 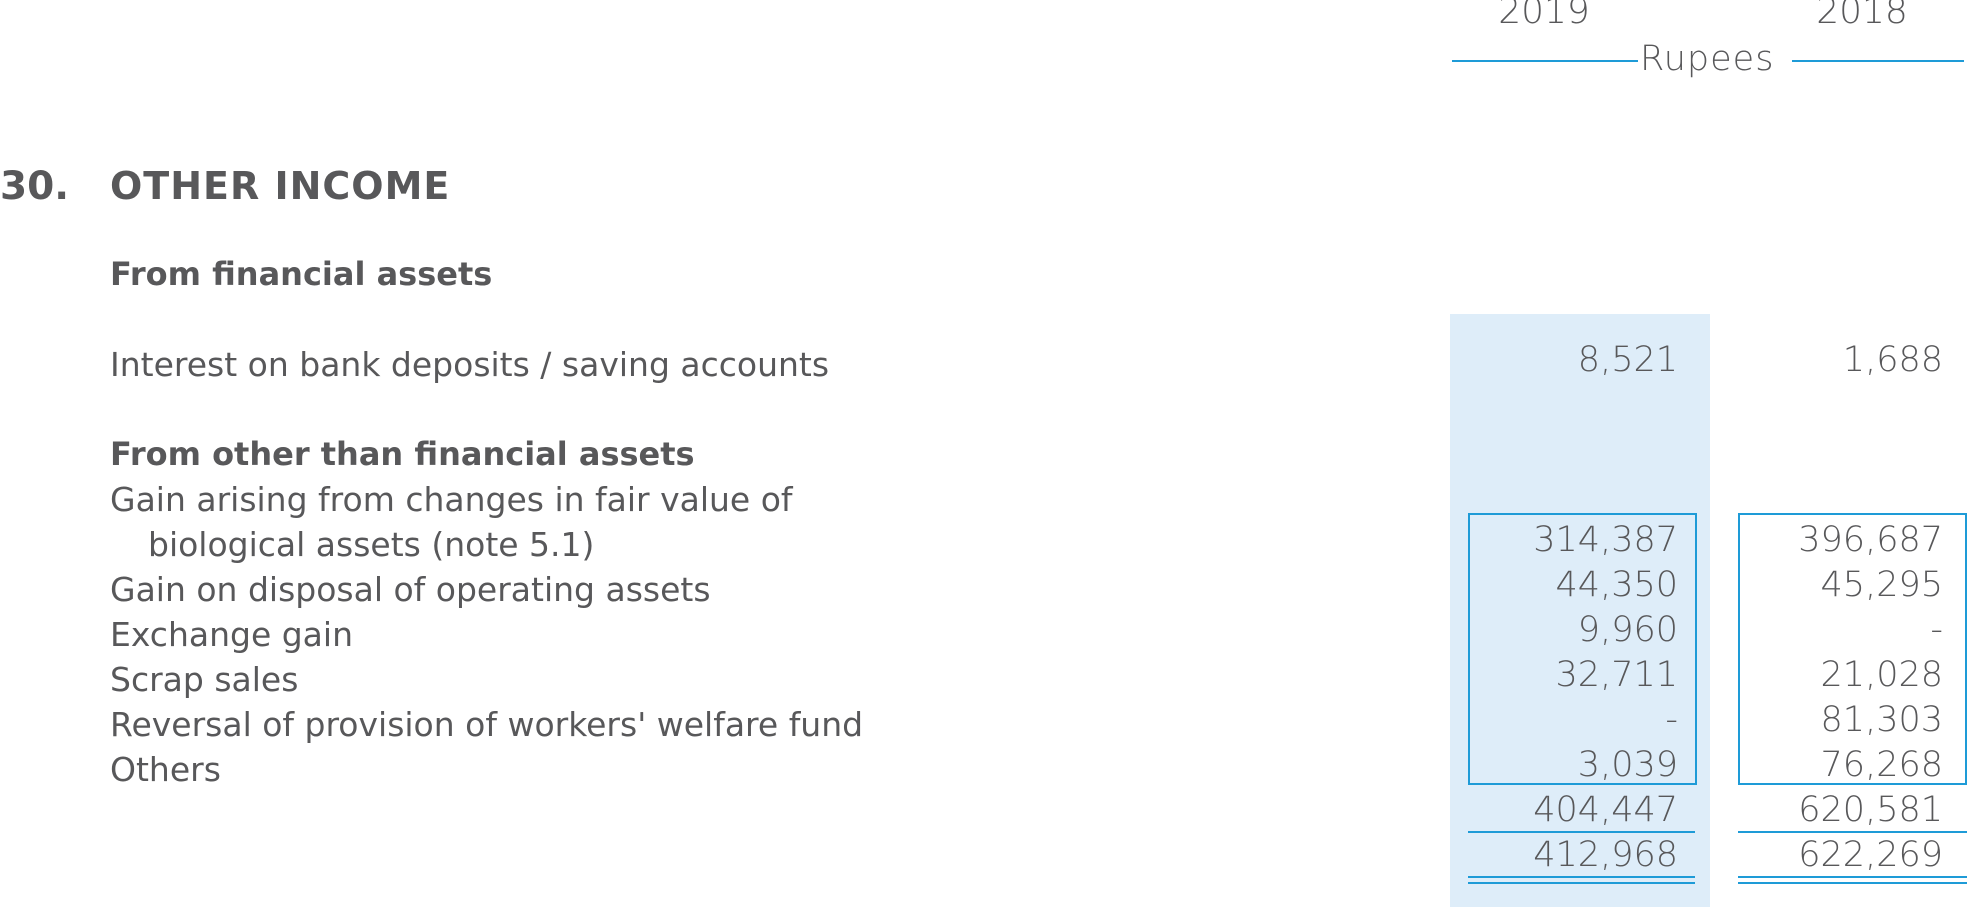 I want to click on row-value-prior: 21,028, so click(x=1881, y=675).